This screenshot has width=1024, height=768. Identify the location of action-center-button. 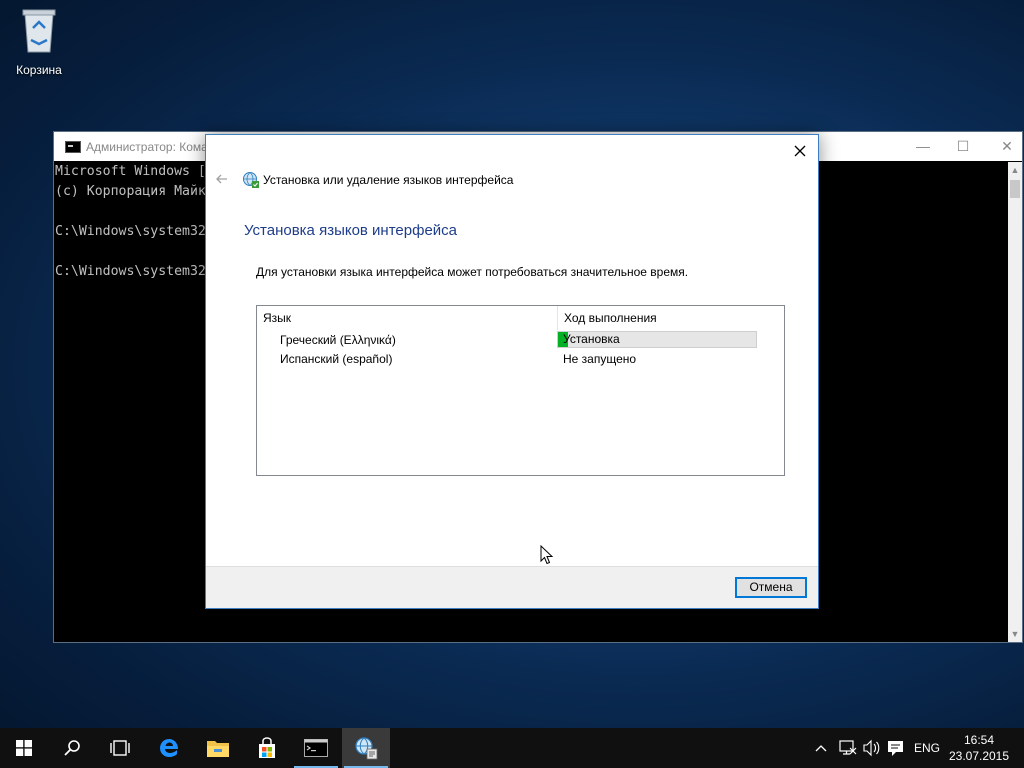
(897, 748).